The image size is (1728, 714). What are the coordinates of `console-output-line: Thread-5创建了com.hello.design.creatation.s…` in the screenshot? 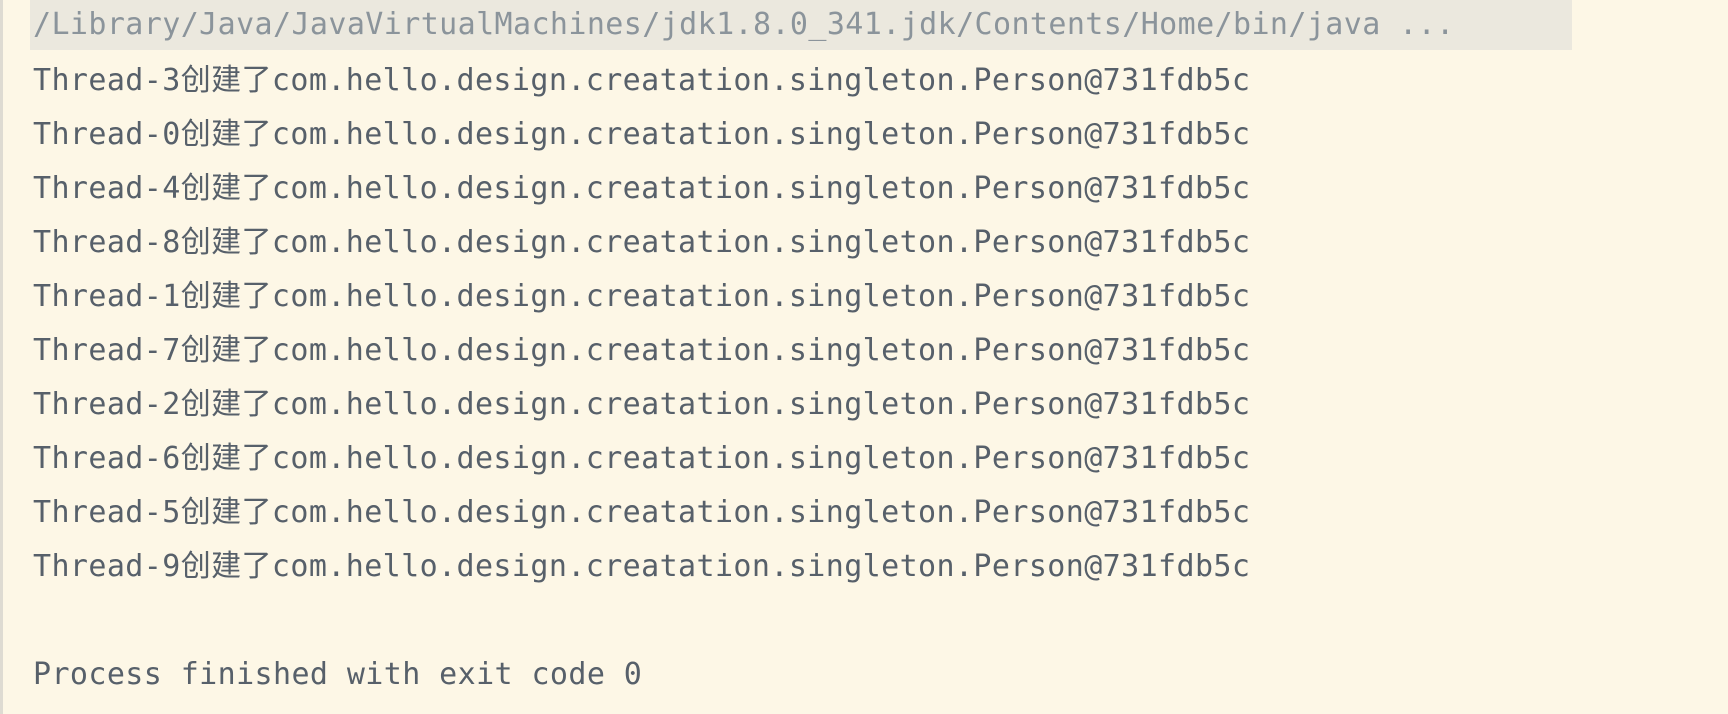 It's located at (642, 512).